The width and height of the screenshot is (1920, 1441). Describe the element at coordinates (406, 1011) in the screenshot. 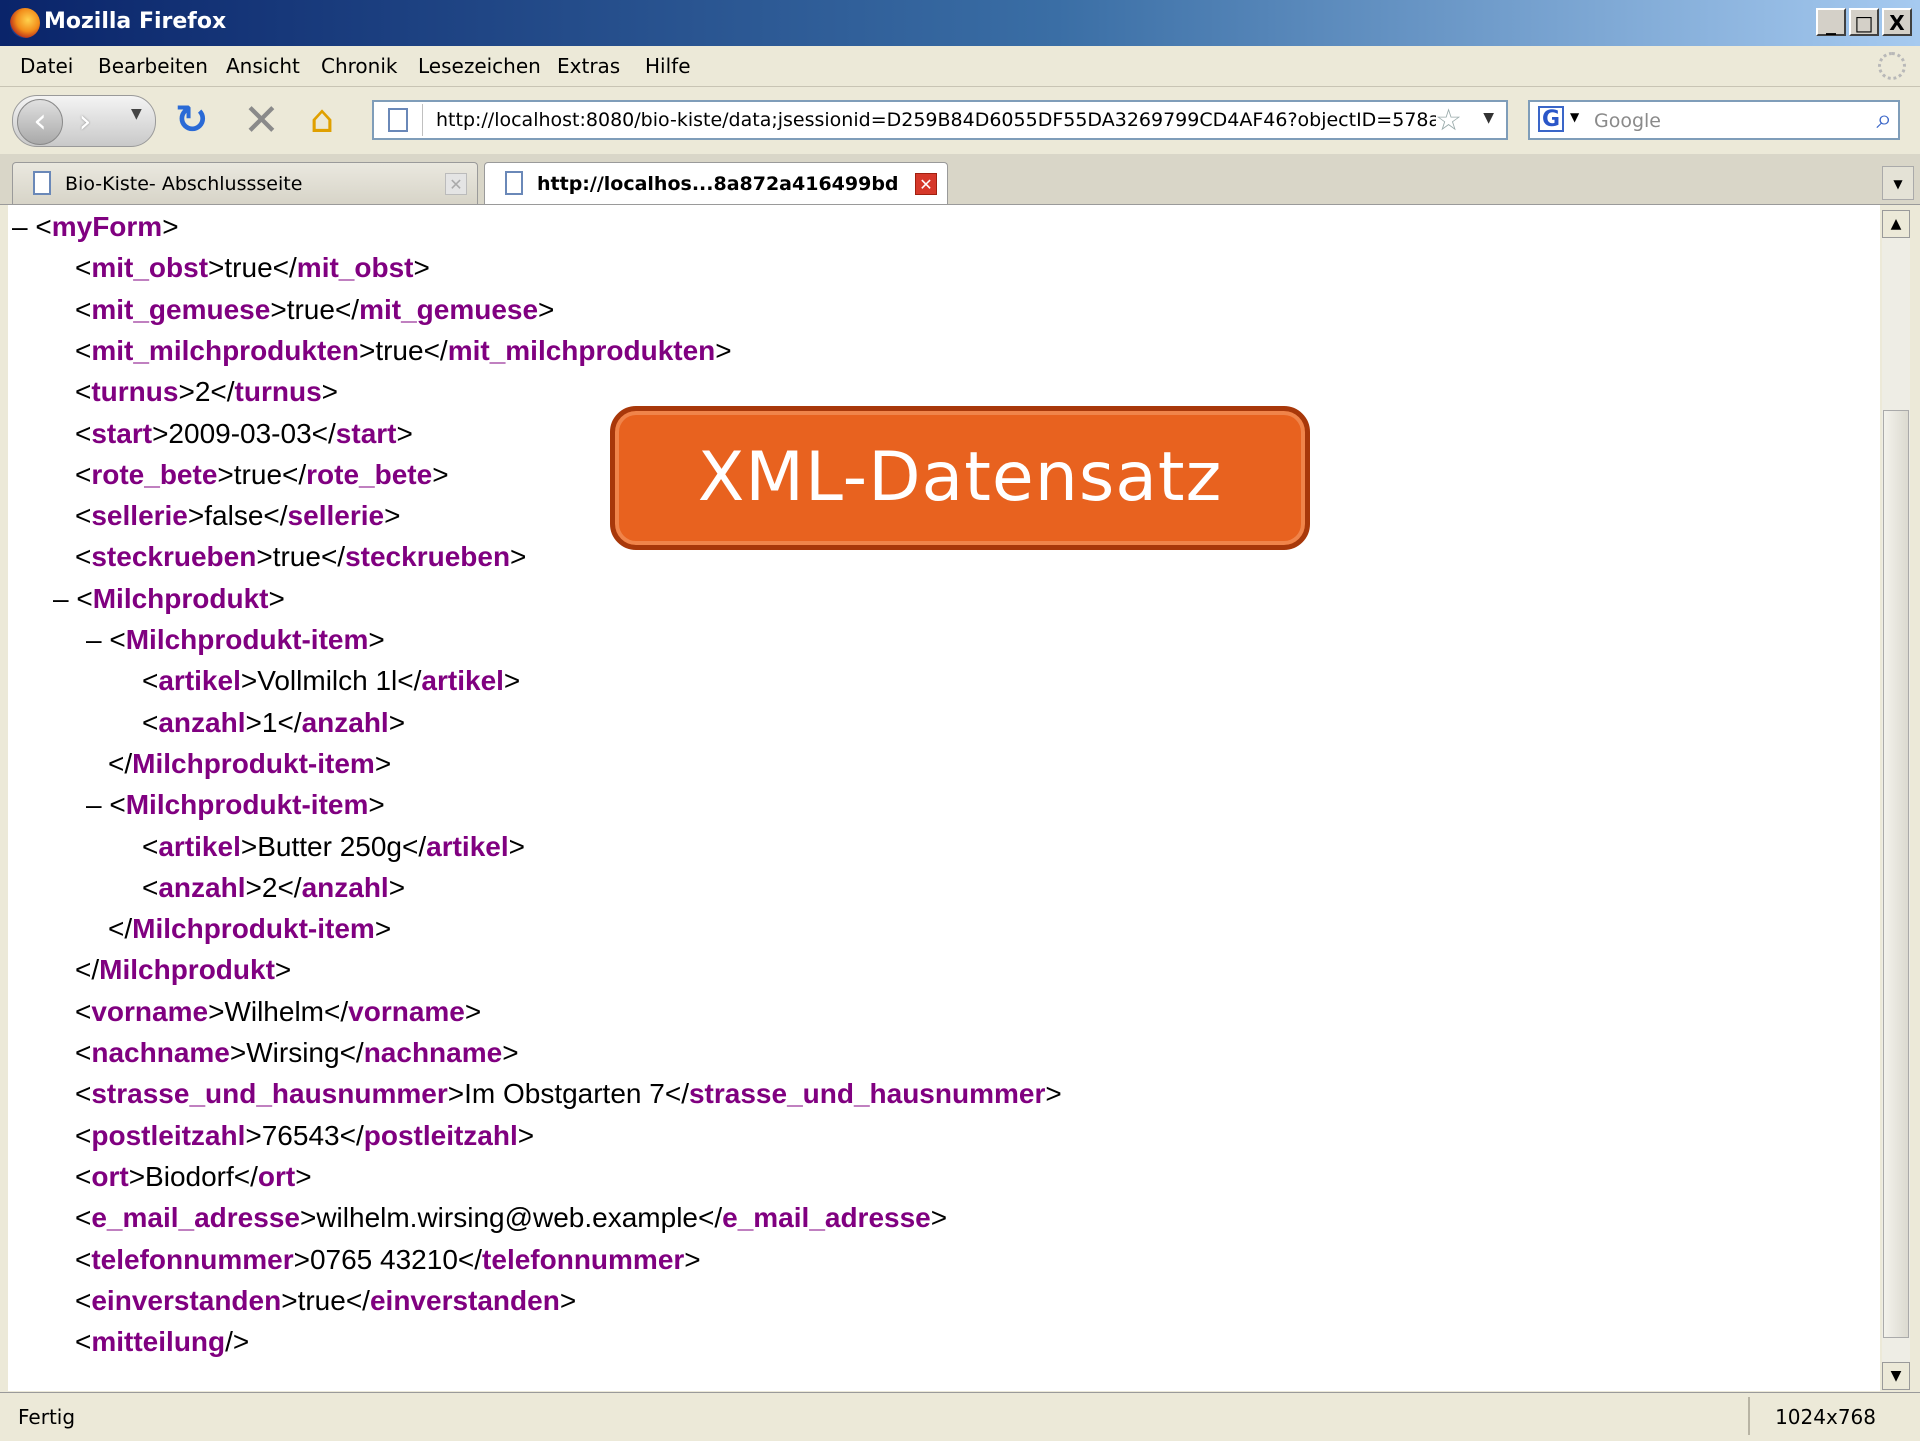

I see `xml-tag: vorname` at that location.